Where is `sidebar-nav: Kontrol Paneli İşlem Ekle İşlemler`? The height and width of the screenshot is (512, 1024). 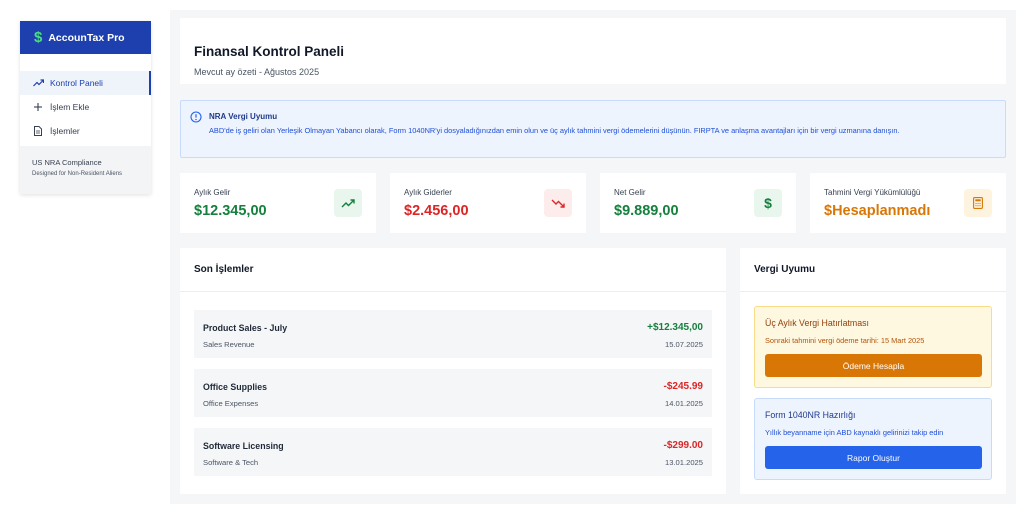 sidebar-nav: Kontrol Paneli İşlem Ekle İşlemler is located at coordinates (85, 107).